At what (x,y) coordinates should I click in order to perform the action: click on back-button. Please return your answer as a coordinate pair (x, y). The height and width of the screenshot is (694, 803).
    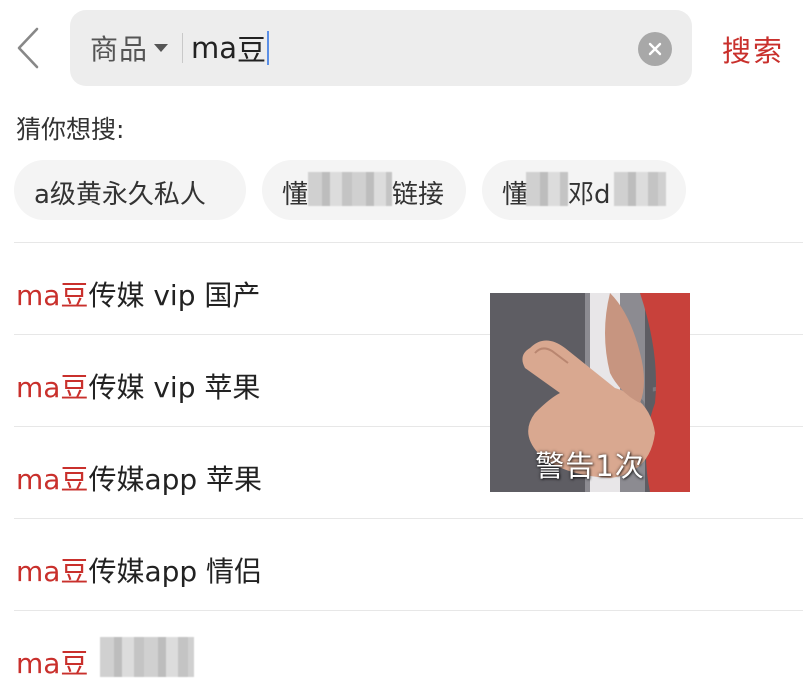
    Looking at the image, I should click on (28, 48).